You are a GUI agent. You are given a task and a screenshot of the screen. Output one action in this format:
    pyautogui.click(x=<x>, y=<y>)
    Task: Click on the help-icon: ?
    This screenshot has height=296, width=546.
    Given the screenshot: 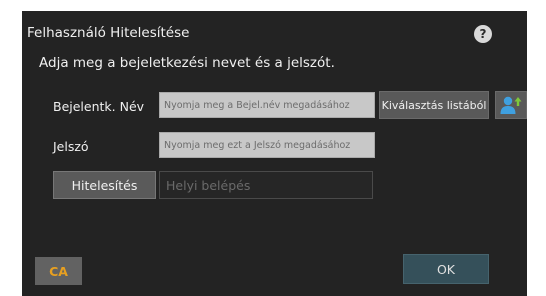 What is the action you would take?
    pyautogui.click(x=483, y=34)
    